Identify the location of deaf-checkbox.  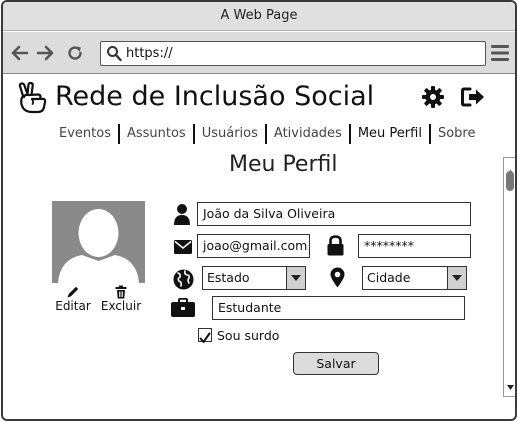
(205, 335).